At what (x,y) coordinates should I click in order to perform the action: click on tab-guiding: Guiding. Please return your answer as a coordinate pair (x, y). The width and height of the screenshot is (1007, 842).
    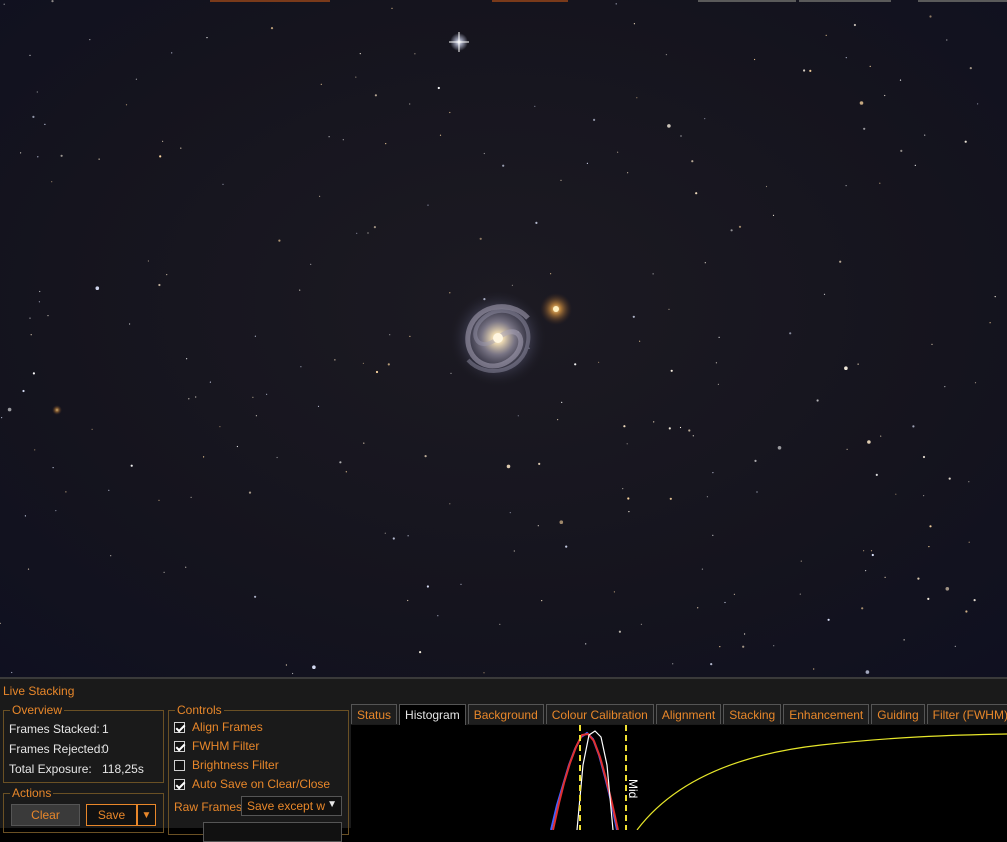
    Looking at the image, I should click on (898, 714).